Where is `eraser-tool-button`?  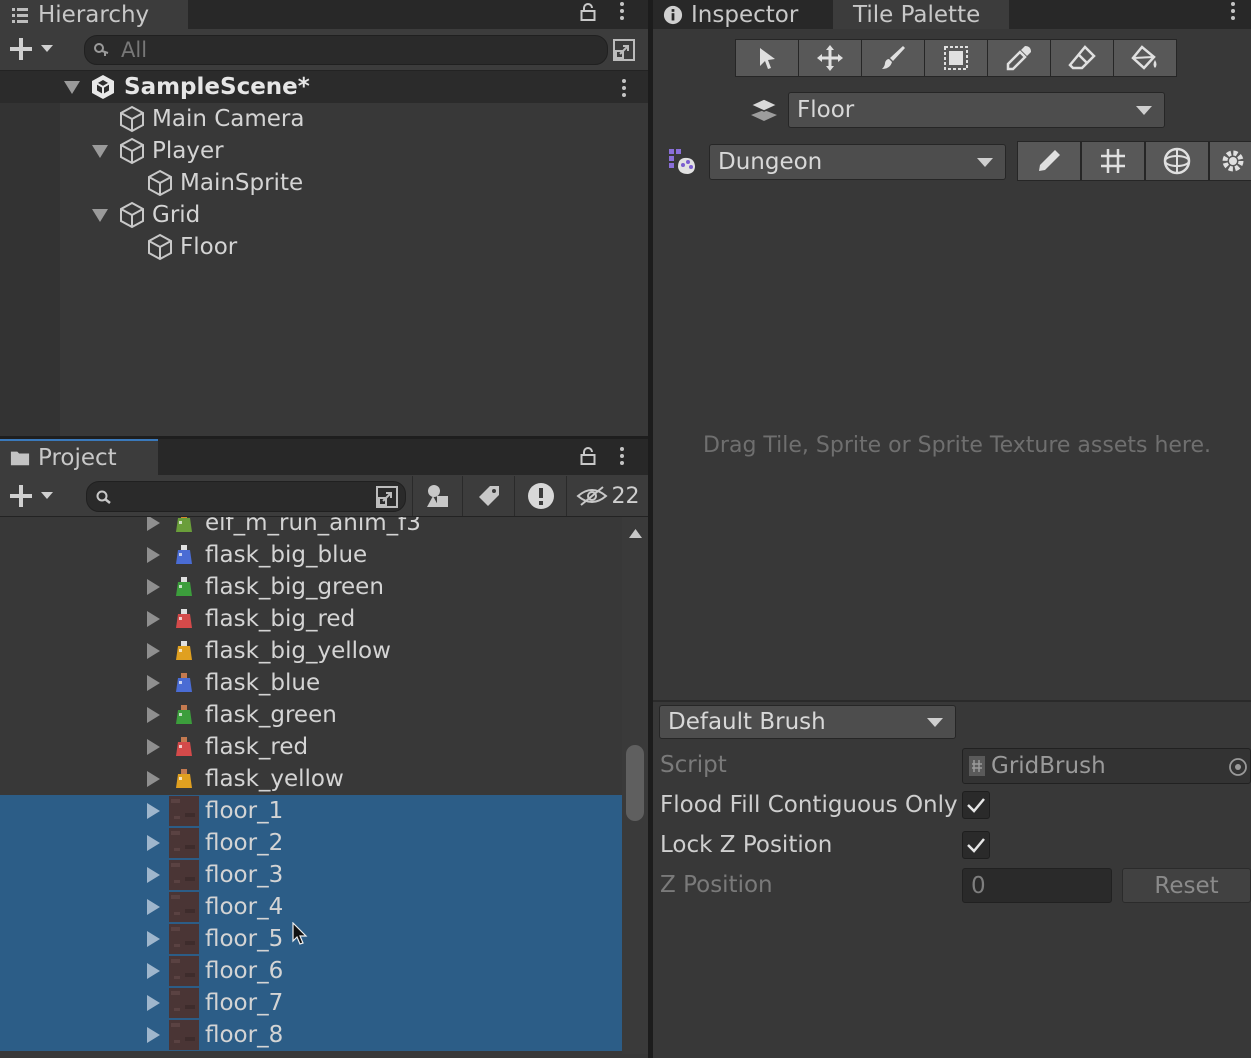
eraser-tool-button is located at coordinates (1082, 58).